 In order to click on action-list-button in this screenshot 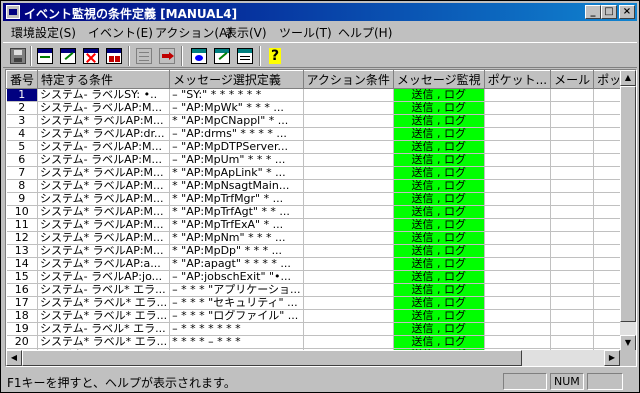, I will do `click(245, 56)`.